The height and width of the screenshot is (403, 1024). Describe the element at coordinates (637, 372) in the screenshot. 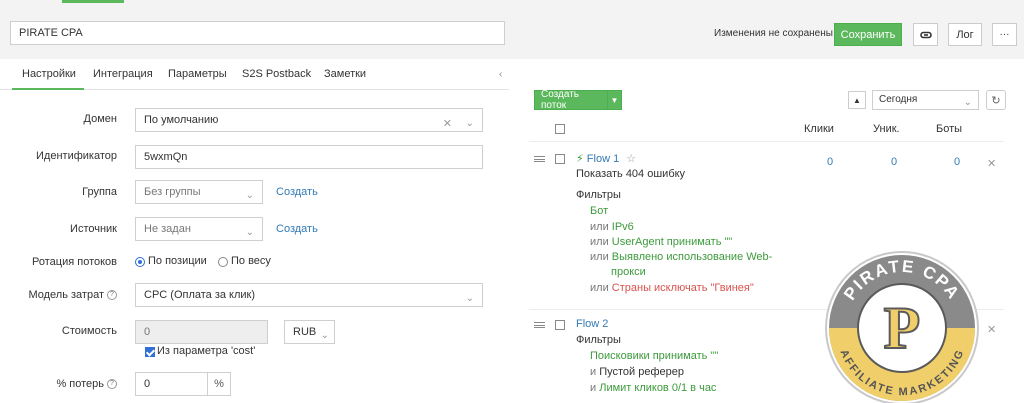

I see `flow-2-filter-1: и Пустой реферер` at that location.